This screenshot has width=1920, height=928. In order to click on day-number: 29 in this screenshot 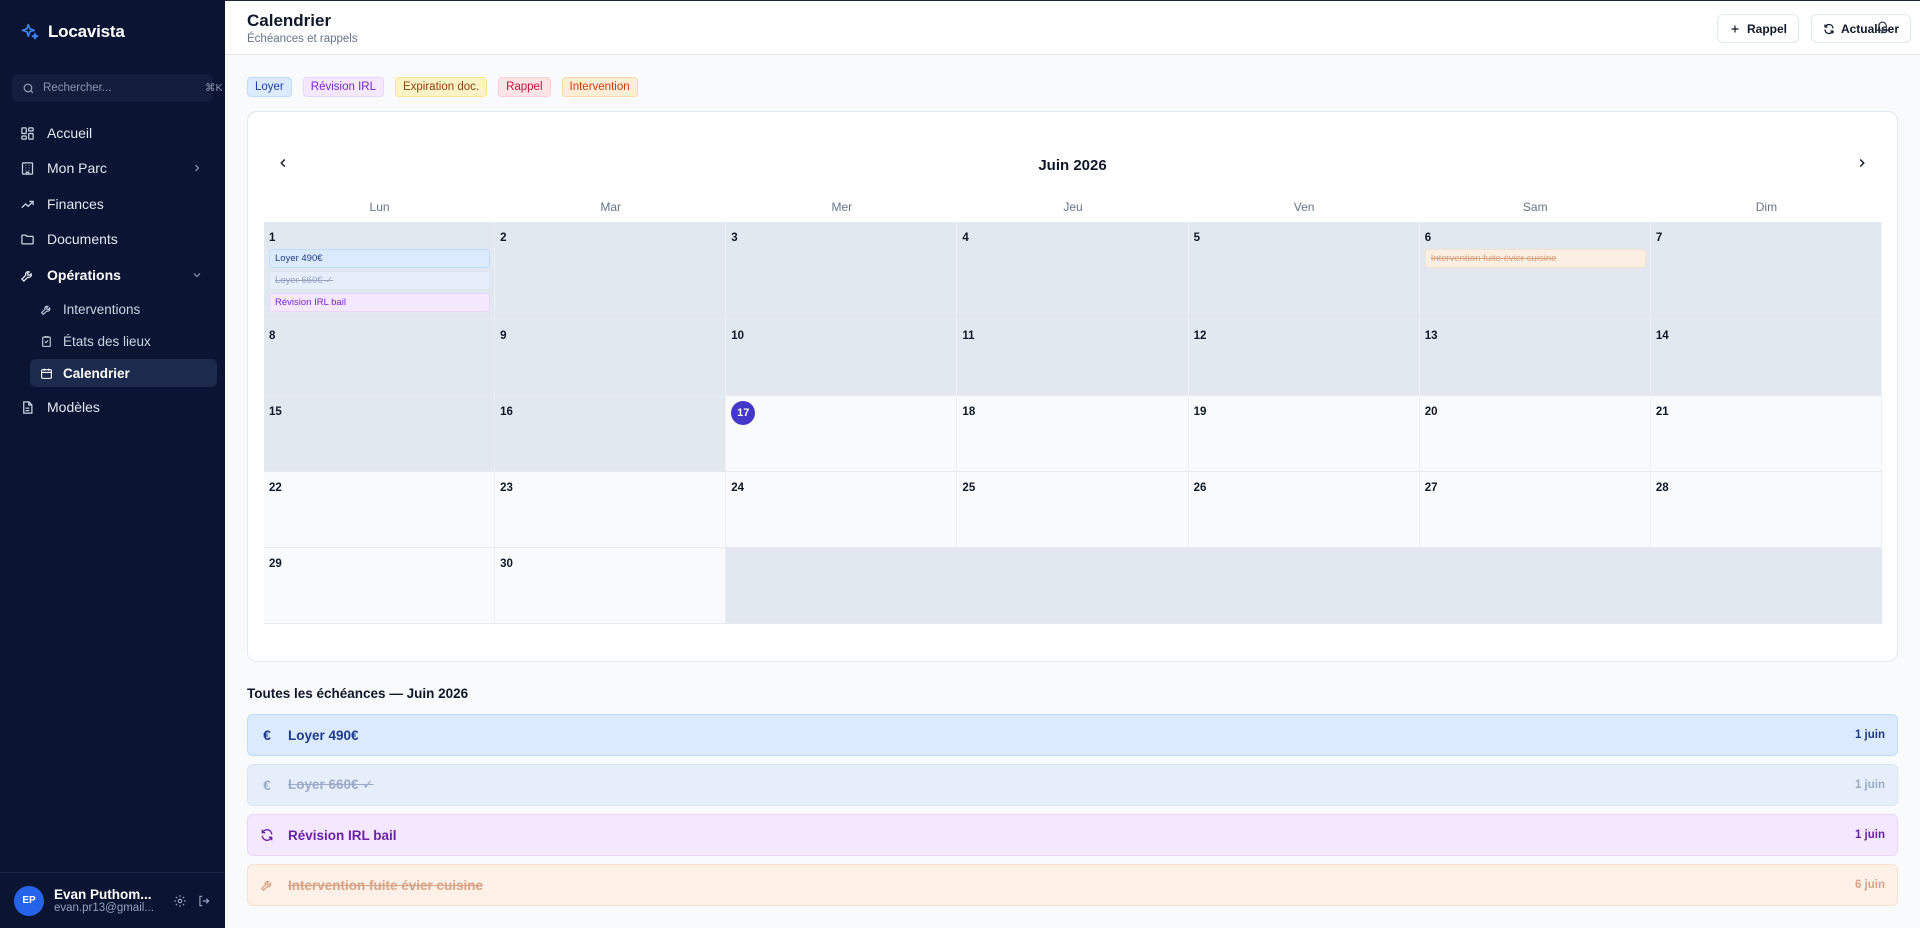, I will do `click(275, 564)`.